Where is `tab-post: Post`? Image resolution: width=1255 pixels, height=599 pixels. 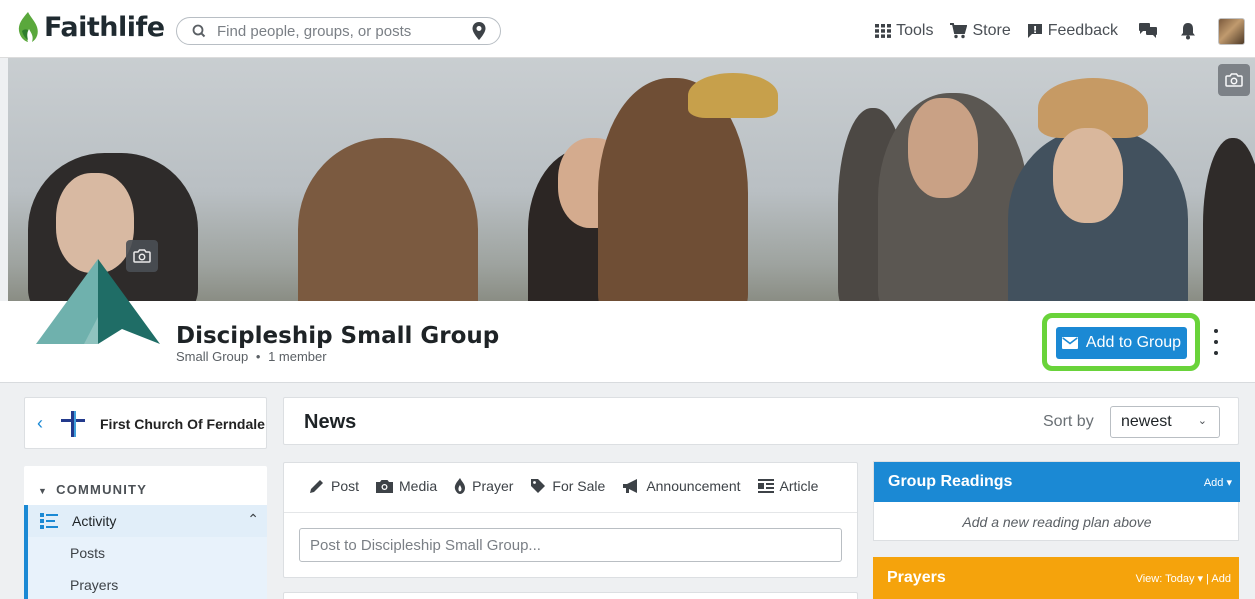 tab-post: Post is located at coordinates (334, 486).